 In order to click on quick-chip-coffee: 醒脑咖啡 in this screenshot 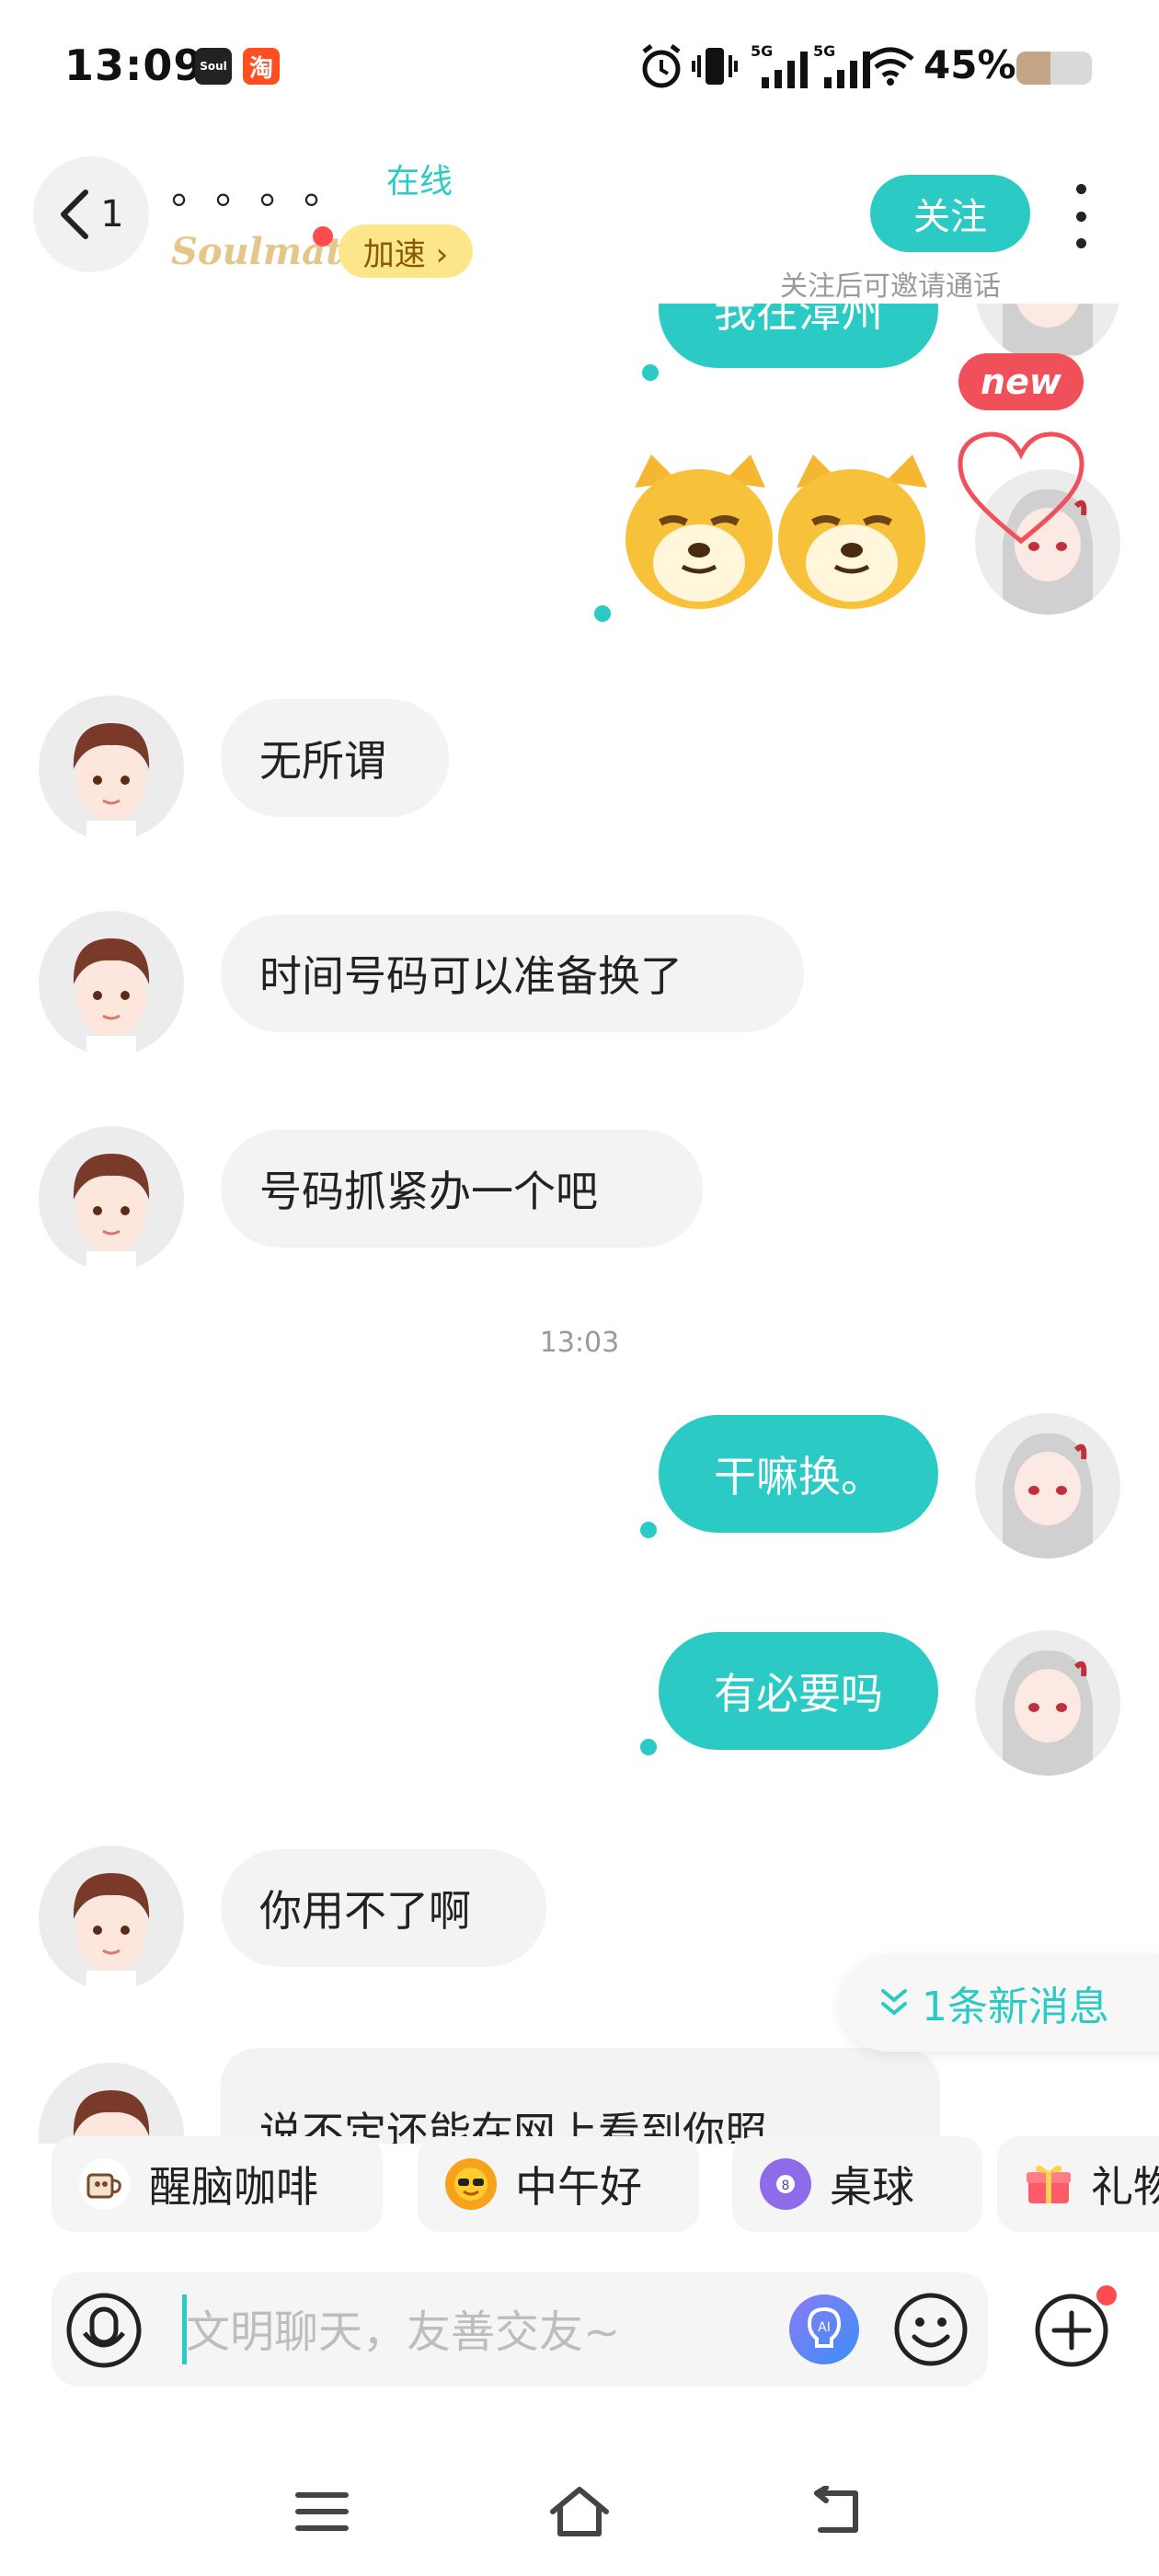, I will do `click(217, 2184)`.